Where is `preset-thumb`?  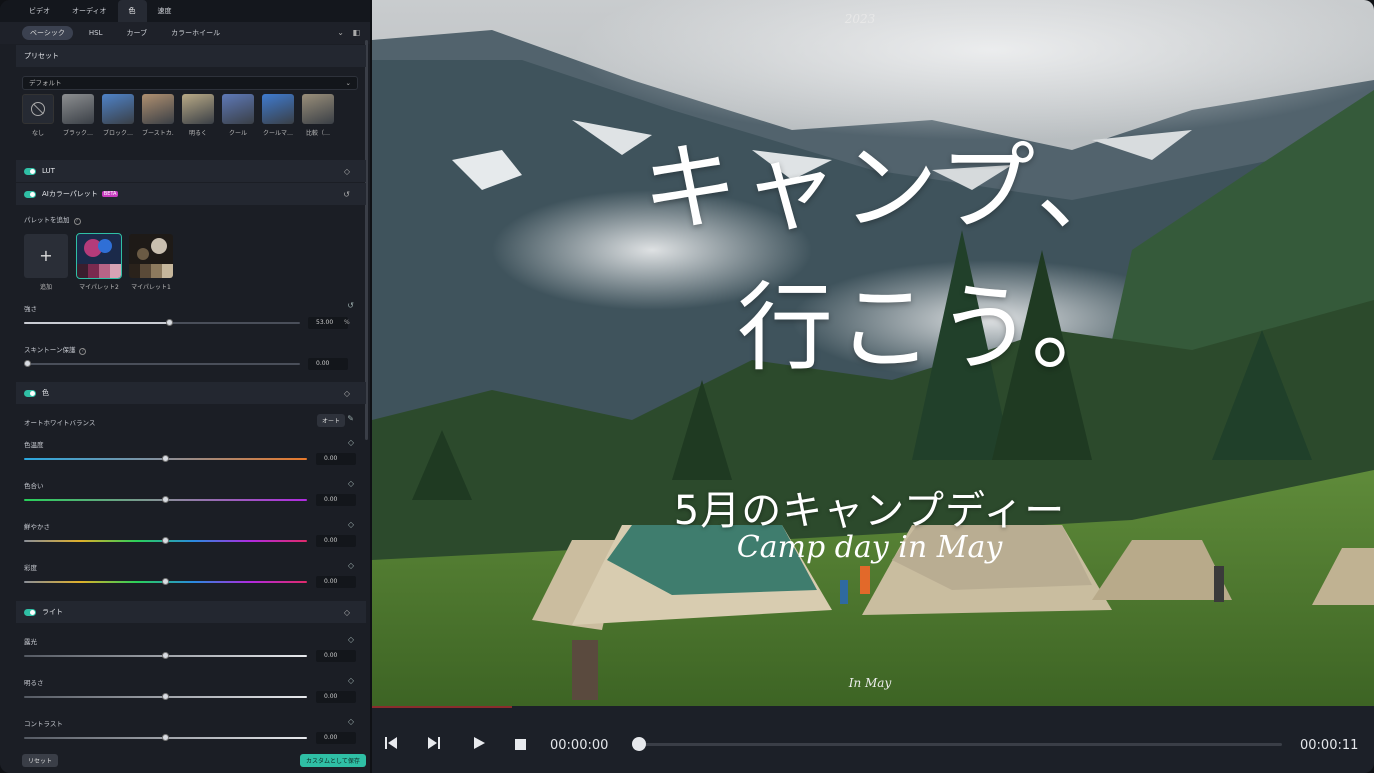 preset-thumb is located at coordinates (78, 109).